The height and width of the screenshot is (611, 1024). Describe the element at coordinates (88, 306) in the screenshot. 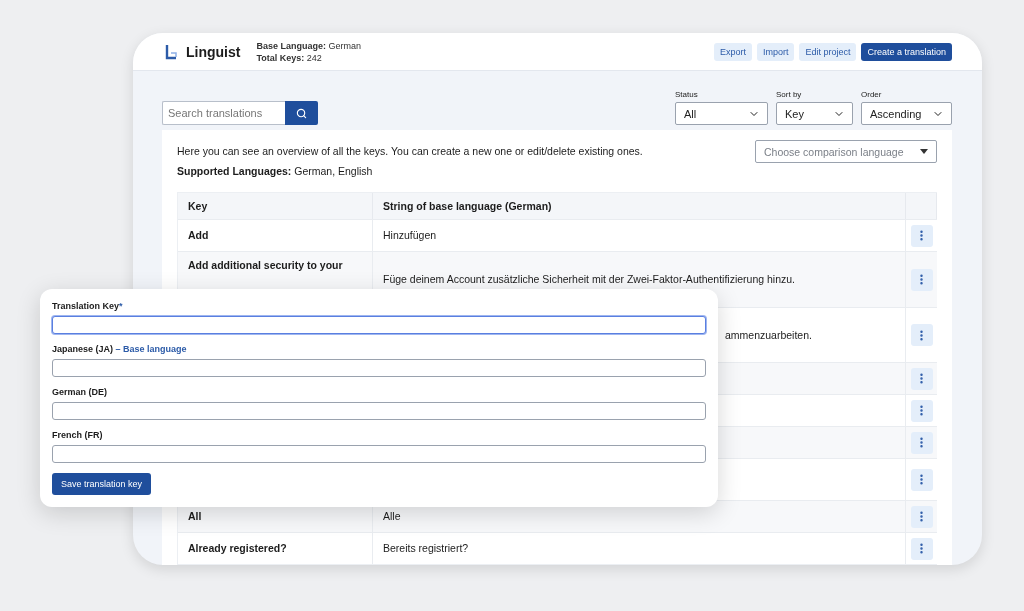

I see `field-label: Translation Key*` at that location.